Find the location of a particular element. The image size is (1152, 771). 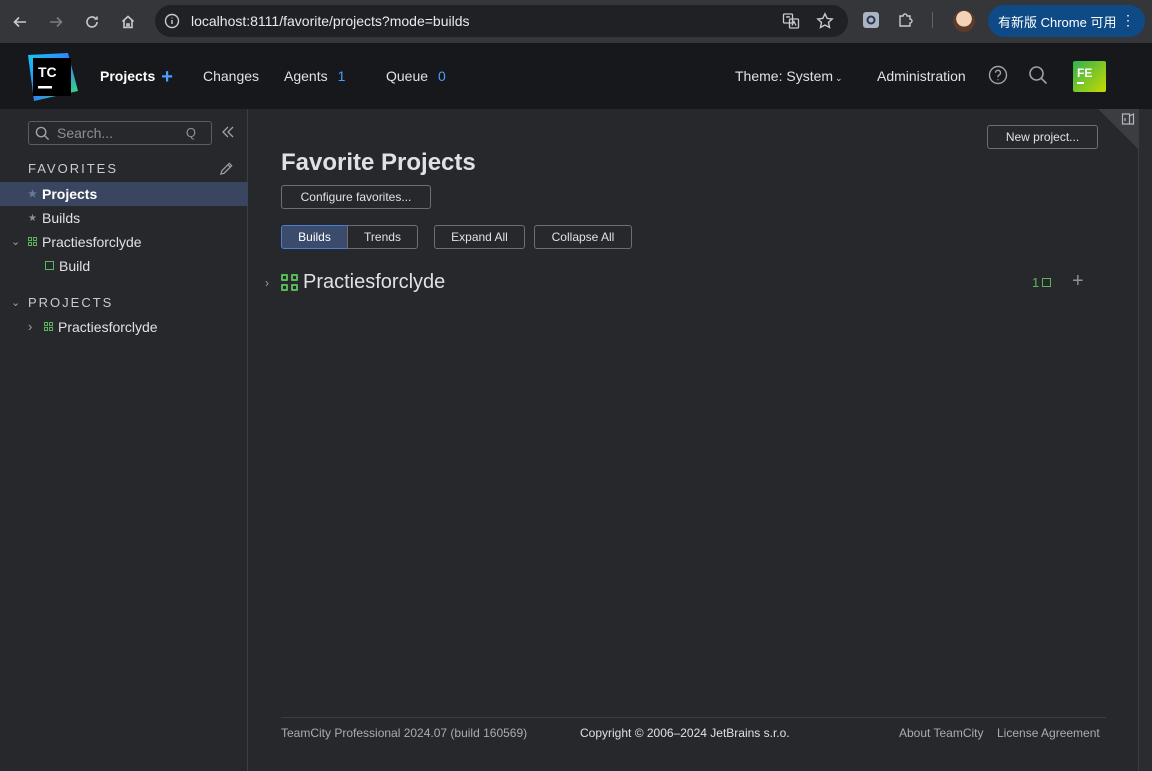

search-shortcut: Q is located at coordinates (190, 132).